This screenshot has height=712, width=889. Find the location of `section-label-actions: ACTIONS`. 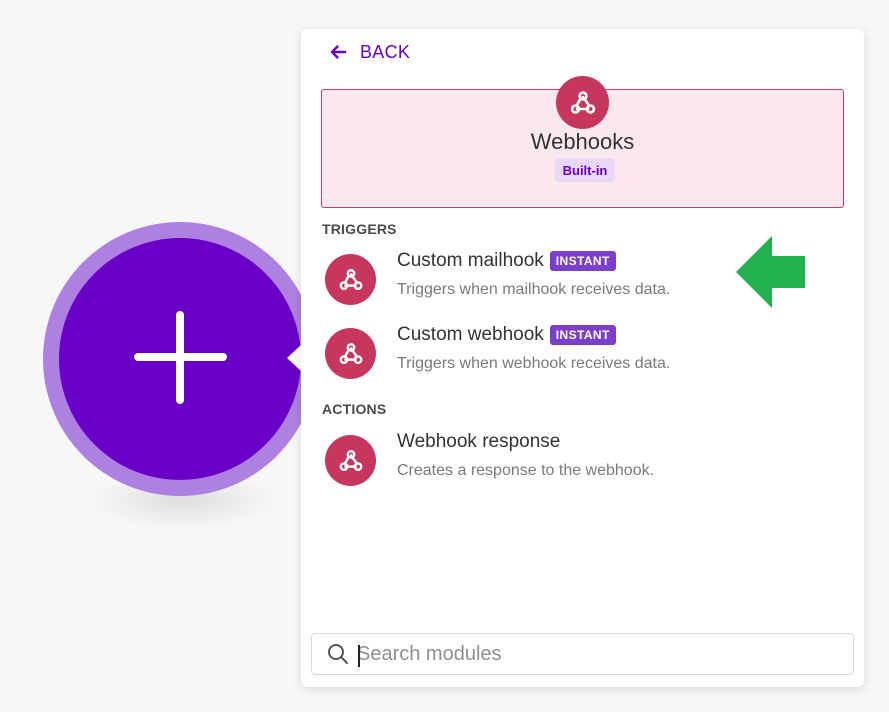

section-label-actions: ACTIONS is located at coordinates (354, 409).